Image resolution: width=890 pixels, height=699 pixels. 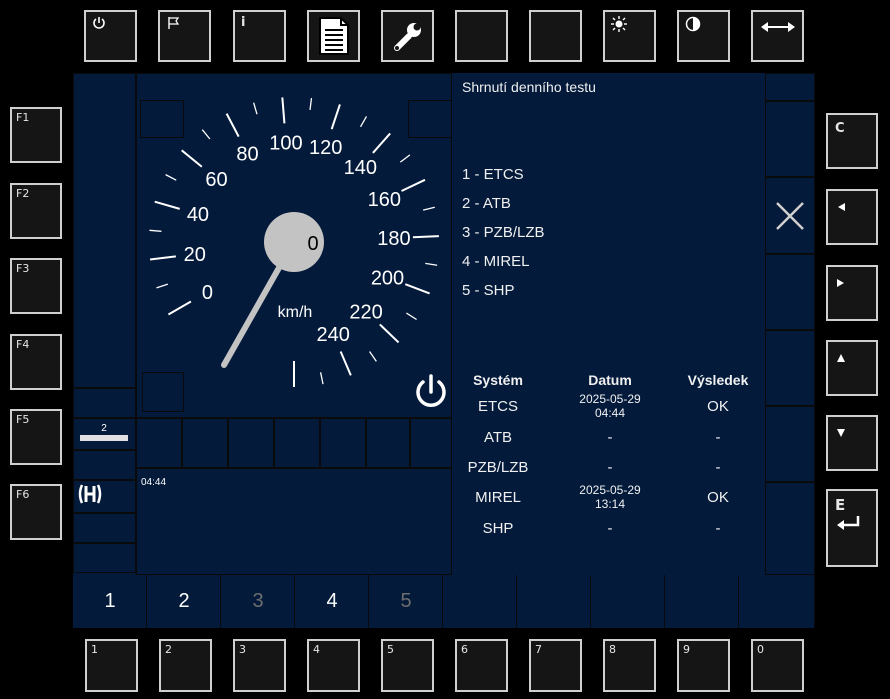 I want to click on speed-label: 200, so click(x=387, y=278).